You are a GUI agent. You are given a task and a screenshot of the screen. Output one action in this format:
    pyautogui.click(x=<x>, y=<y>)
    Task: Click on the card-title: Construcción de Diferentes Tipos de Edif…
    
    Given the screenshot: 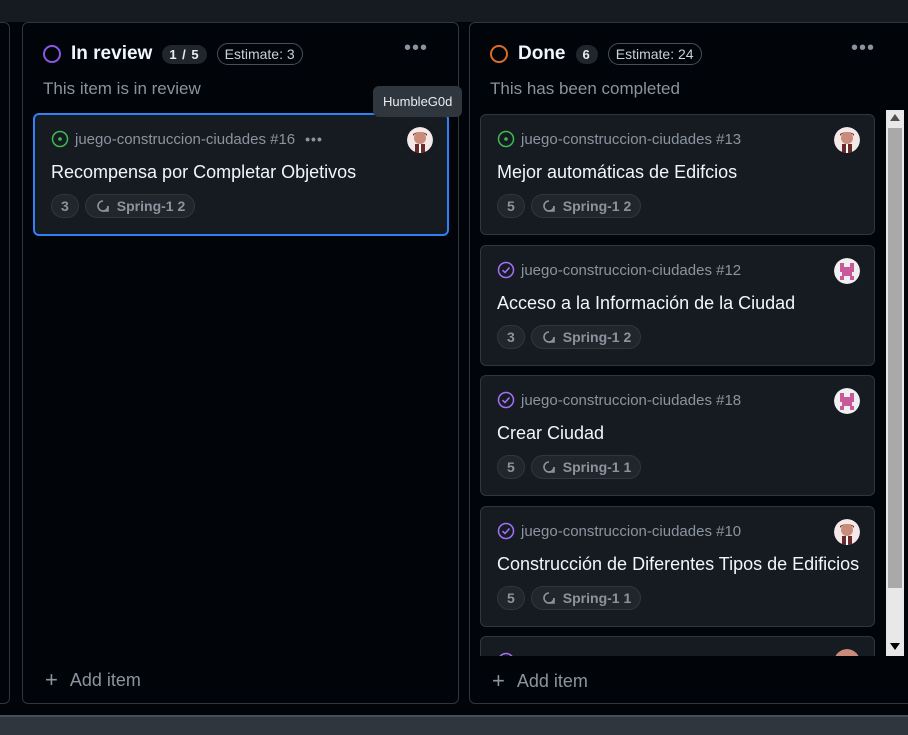 What is the action you would take?
    pyautogui.click(x=678, y=564)
    